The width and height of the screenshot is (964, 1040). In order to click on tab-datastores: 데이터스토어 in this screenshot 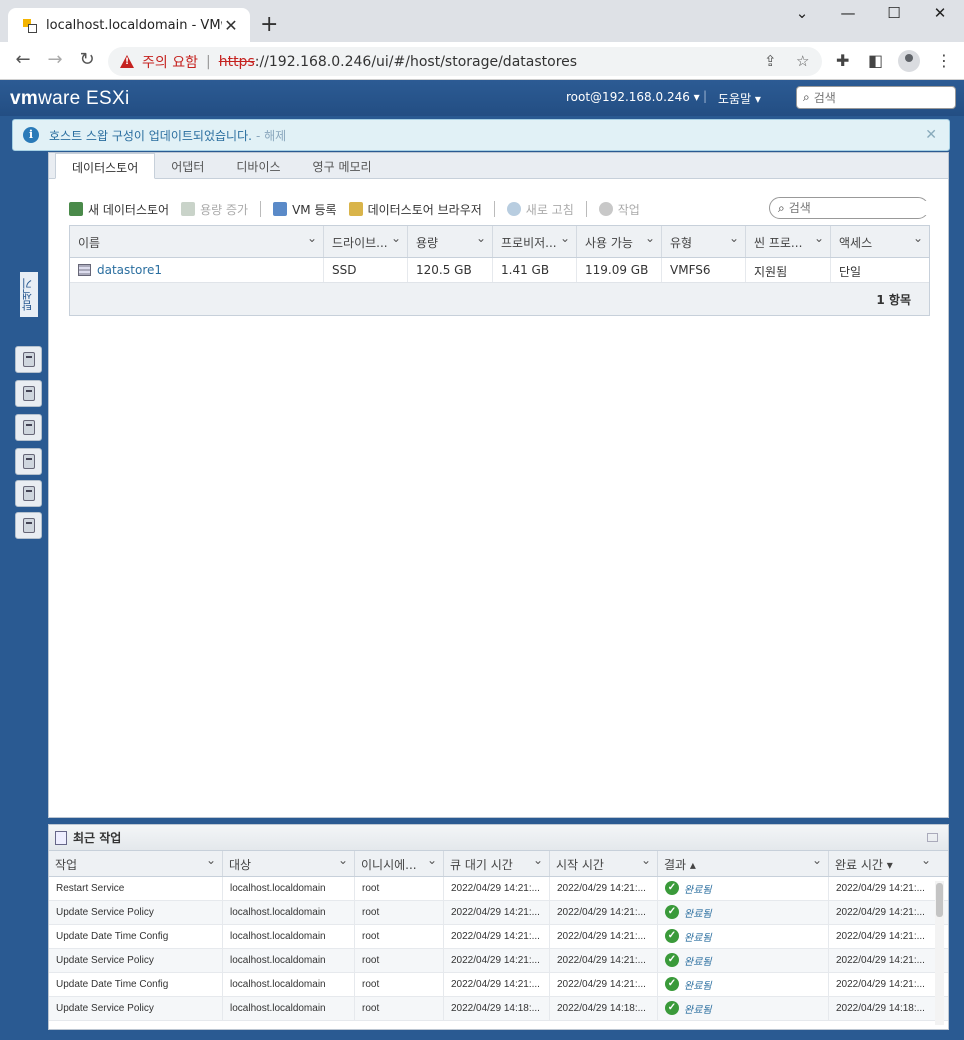, I will do `click(105, 166)`.